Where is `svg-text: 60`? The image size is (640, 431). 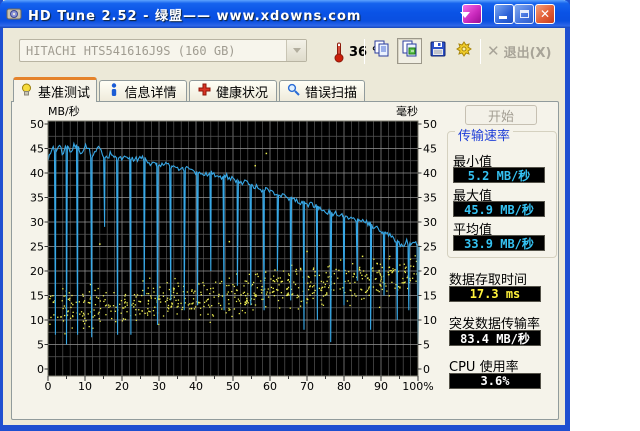 svg-text: 60 is located at coordinates (270, 386).